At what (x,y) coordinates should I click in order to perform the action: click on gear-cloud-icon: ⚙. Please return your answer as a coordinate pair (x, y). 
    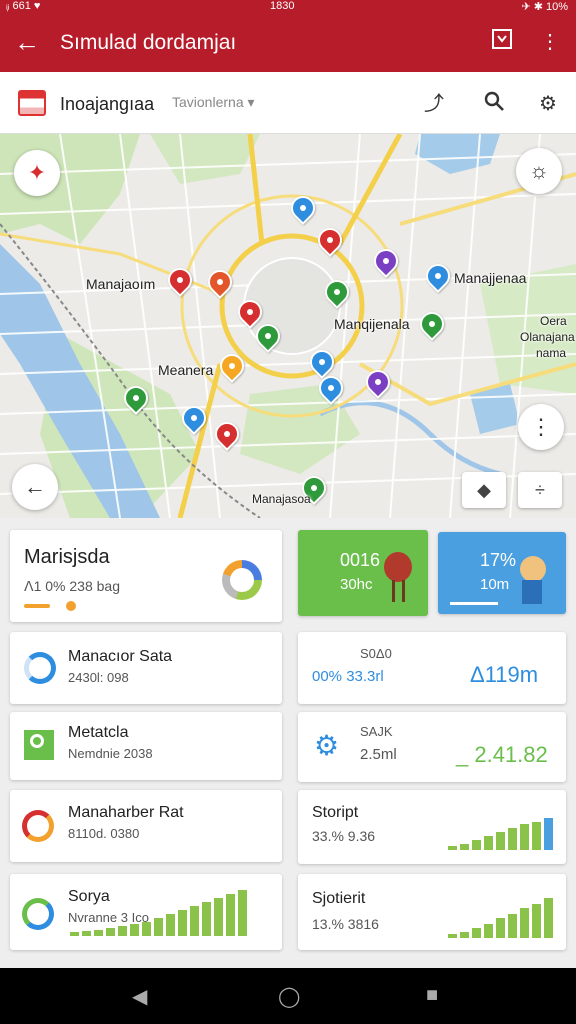
    Looking at the image, I should click on (327, 745).